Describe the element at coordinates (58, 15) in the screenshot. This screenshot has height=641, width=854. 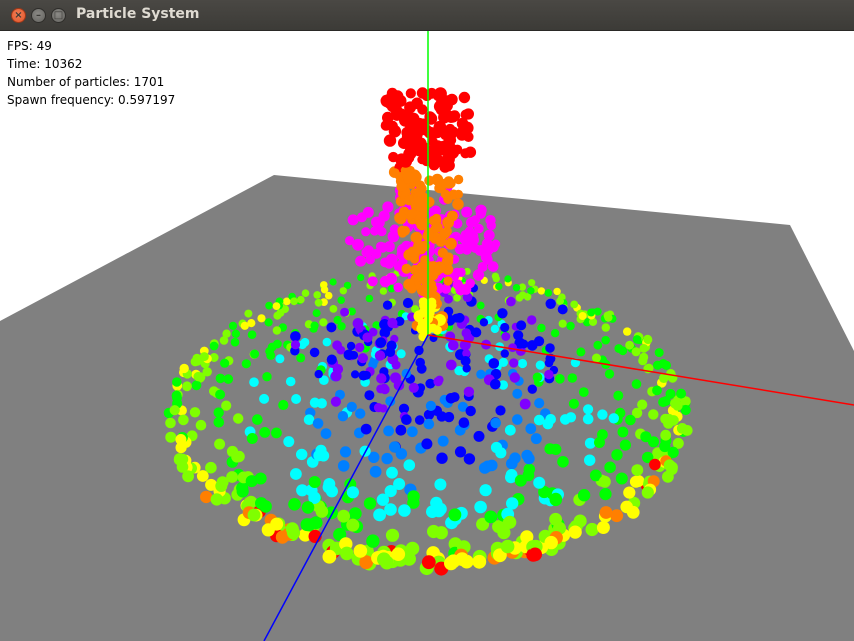
I see `maximize-button: □` at that location.